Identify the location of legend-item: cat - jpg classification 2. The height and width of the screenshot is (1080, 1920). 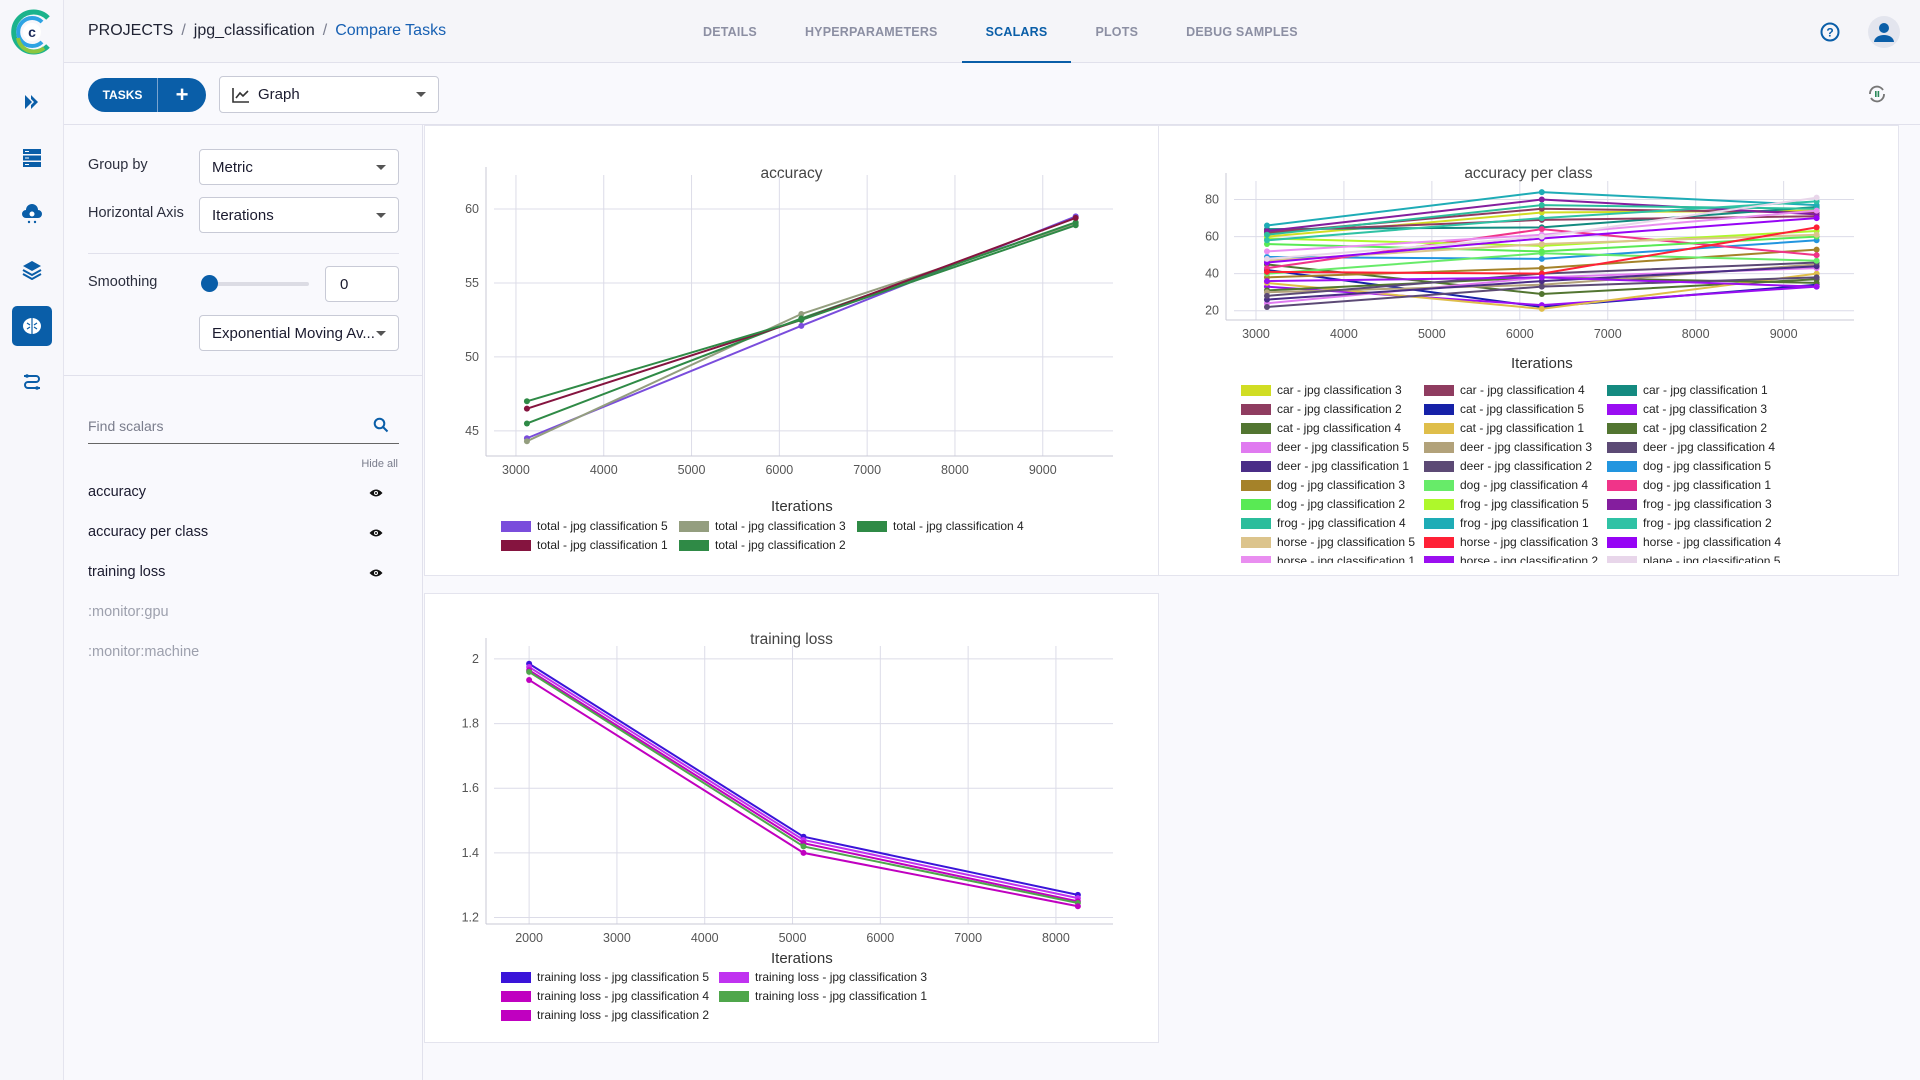
(1687, 428).